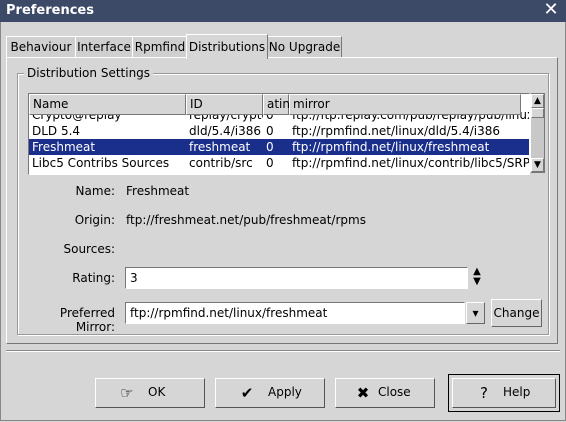  I want to click on tab-behaviour: Behaviour, so click(41, 47).